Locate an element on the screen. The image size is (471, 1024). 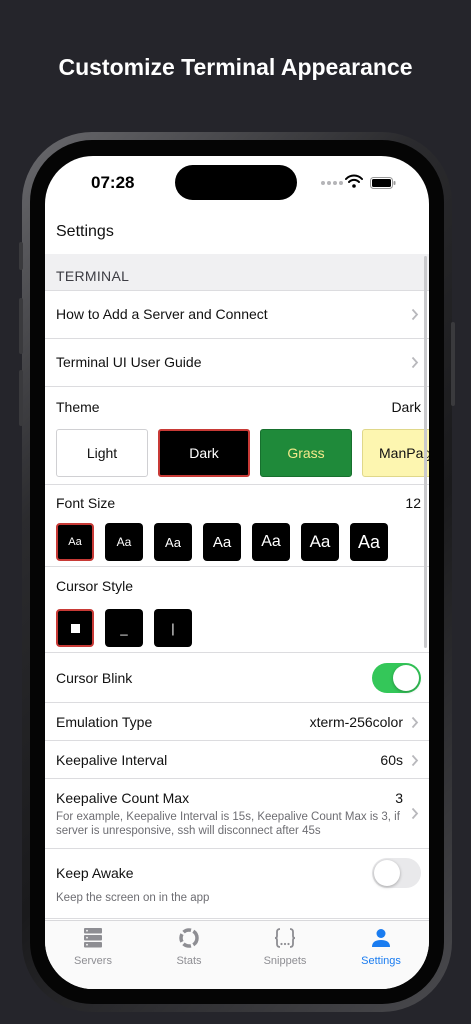
server-icon is located at coordinates (93, 938).